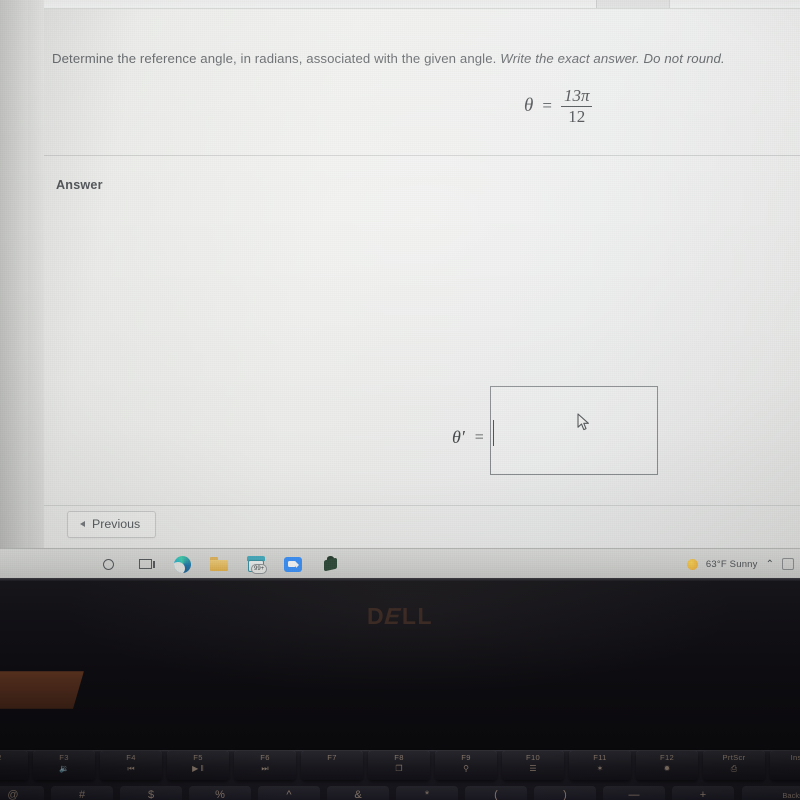 This screenshot has height=800, width=800. I want to click on windows-taskbar: 99+ 63°F Sunny ⌃, so click(400, 563).